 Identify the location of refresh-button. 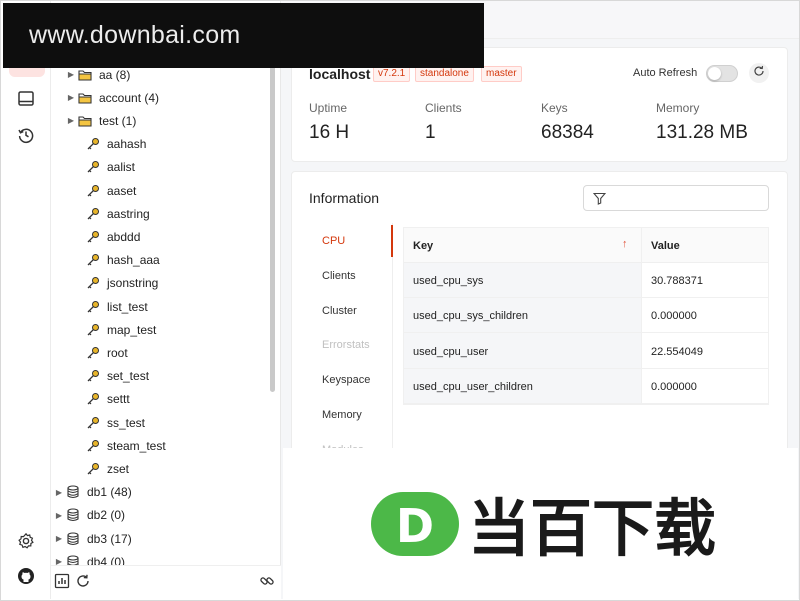
(759, 73).